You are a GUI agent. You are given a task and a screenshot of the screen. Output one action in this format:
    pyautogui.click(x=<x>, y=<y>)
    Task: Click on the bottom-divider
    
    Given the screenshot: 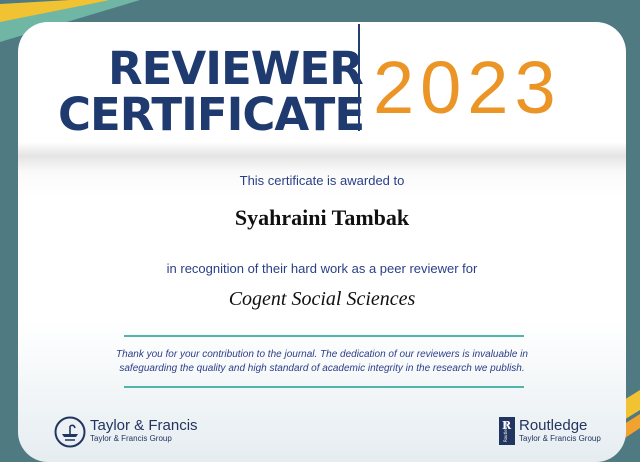 What is the action you would take?
    pyautogui.click(x=324, y=387)
    